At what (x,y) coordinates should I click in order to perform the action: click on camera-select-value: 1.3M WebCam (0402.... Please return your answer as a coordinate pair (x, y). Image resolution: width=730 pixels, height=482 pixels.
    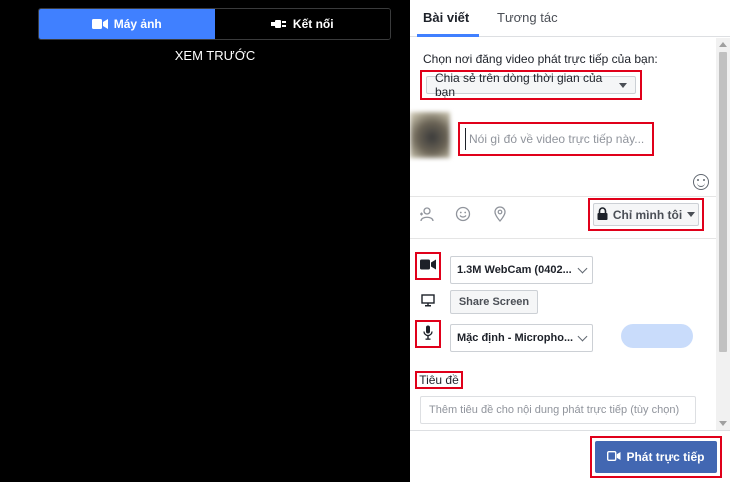
    Looking at the image, I should click on (514, 270).